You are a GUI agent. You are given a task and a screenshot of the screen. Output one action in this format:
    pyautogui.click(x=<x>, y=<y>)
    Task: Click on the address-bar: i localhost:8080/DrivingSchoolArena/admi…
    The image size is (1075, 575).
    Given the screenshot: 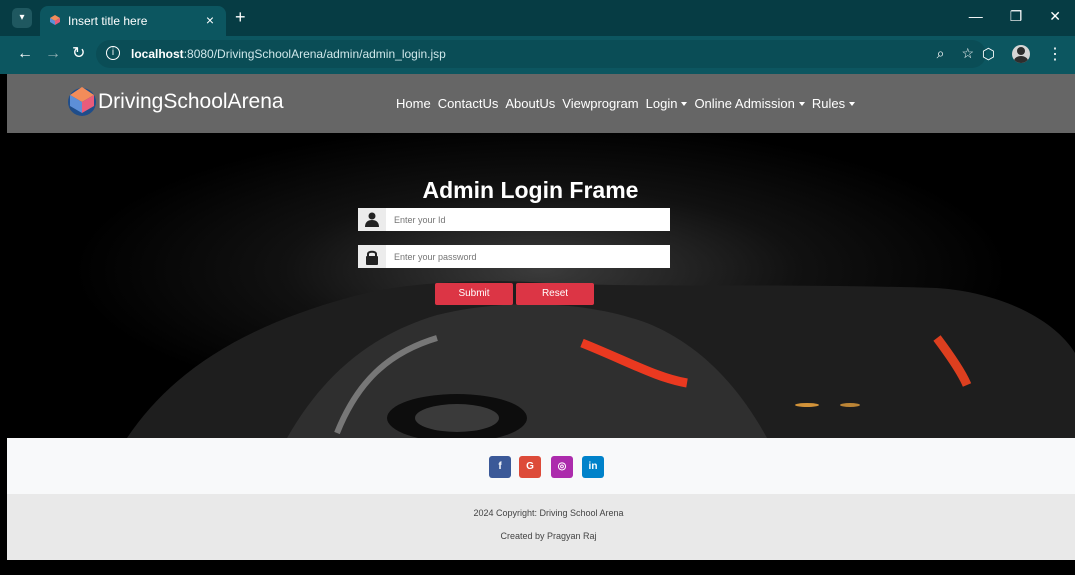 What is the action you would take?
    pyautogui.click(x=541, y=54)
    